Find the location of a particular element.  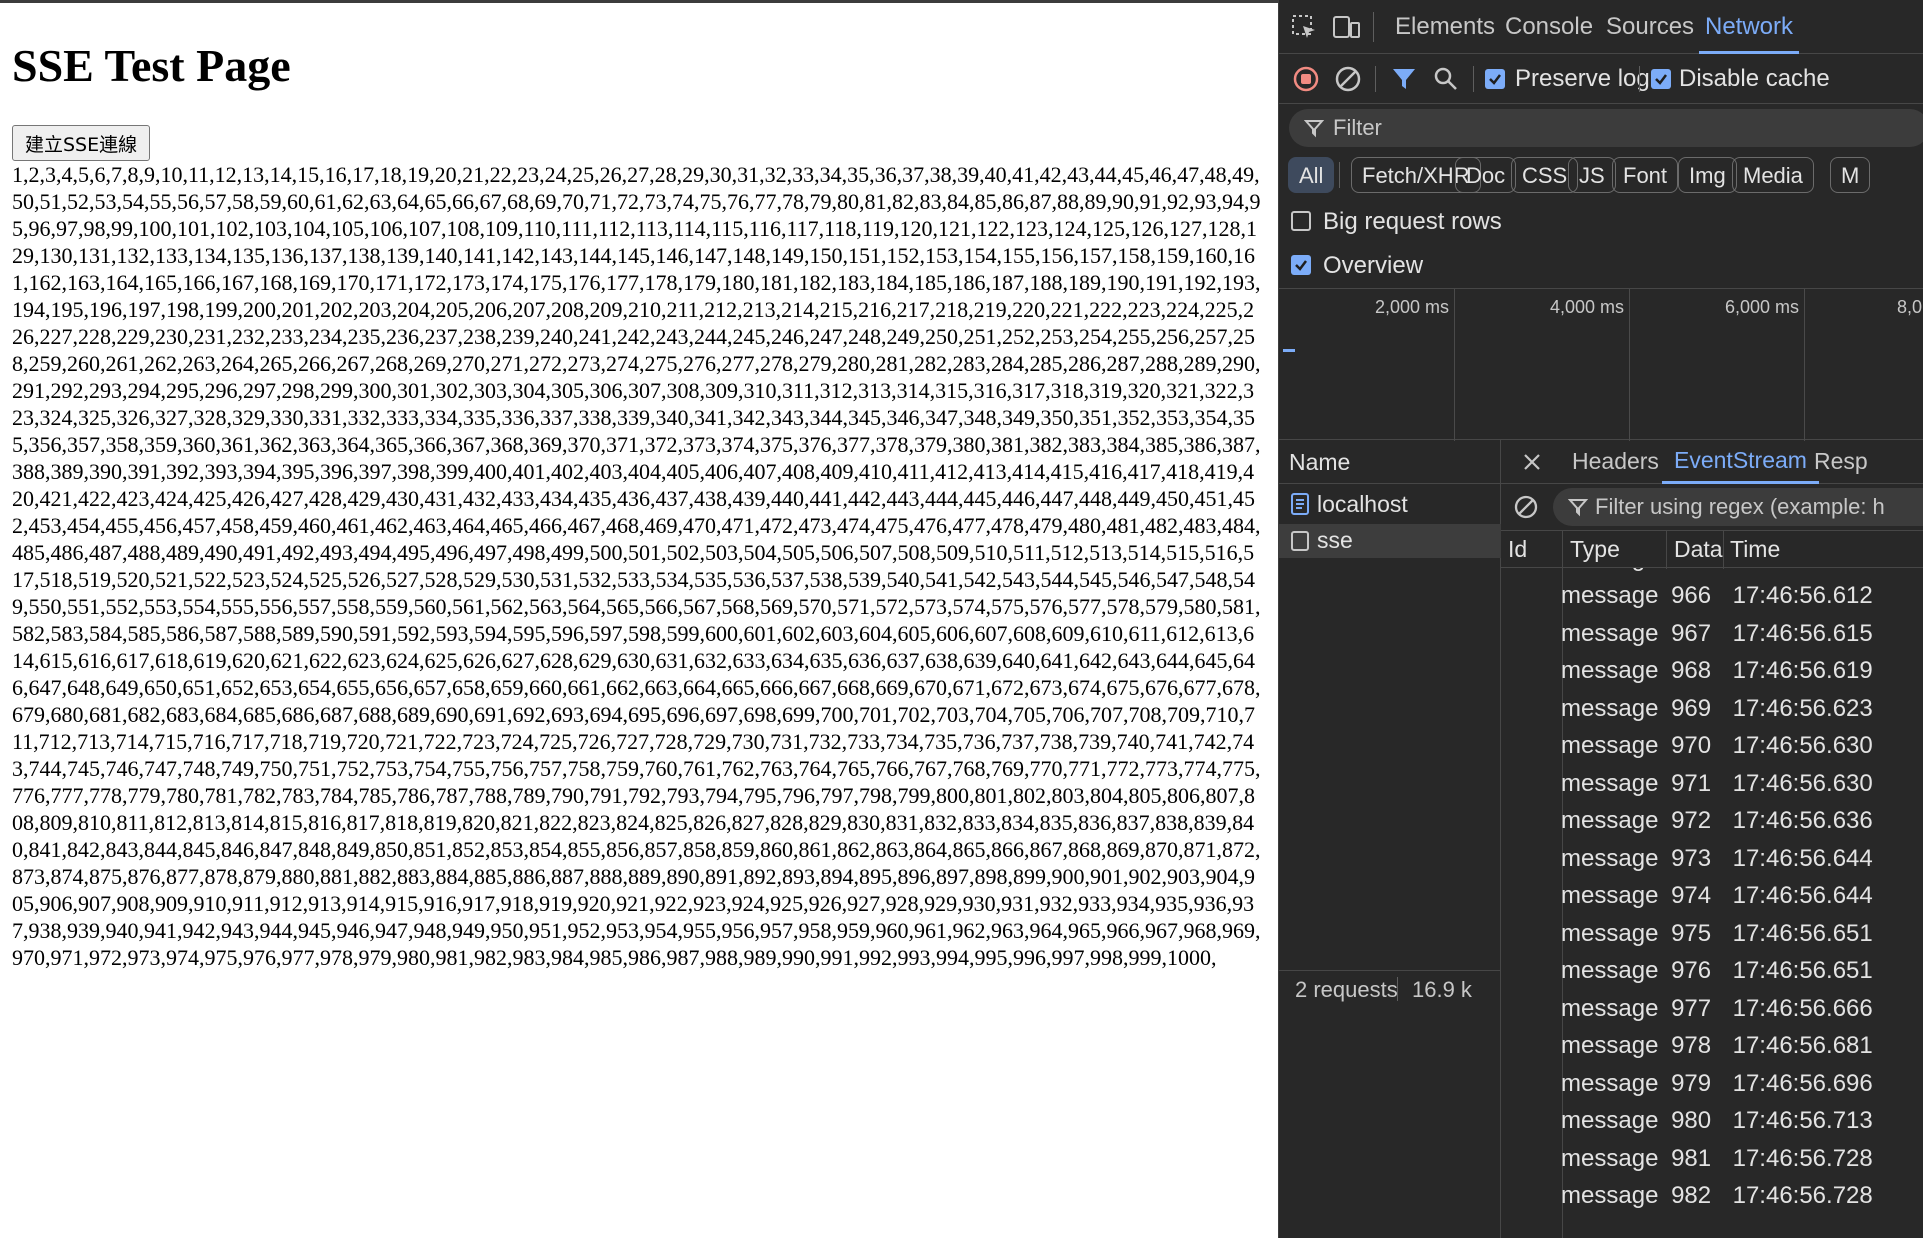

event-row: message 976 17:46:56.651 is located at coordinates (1712, 972).